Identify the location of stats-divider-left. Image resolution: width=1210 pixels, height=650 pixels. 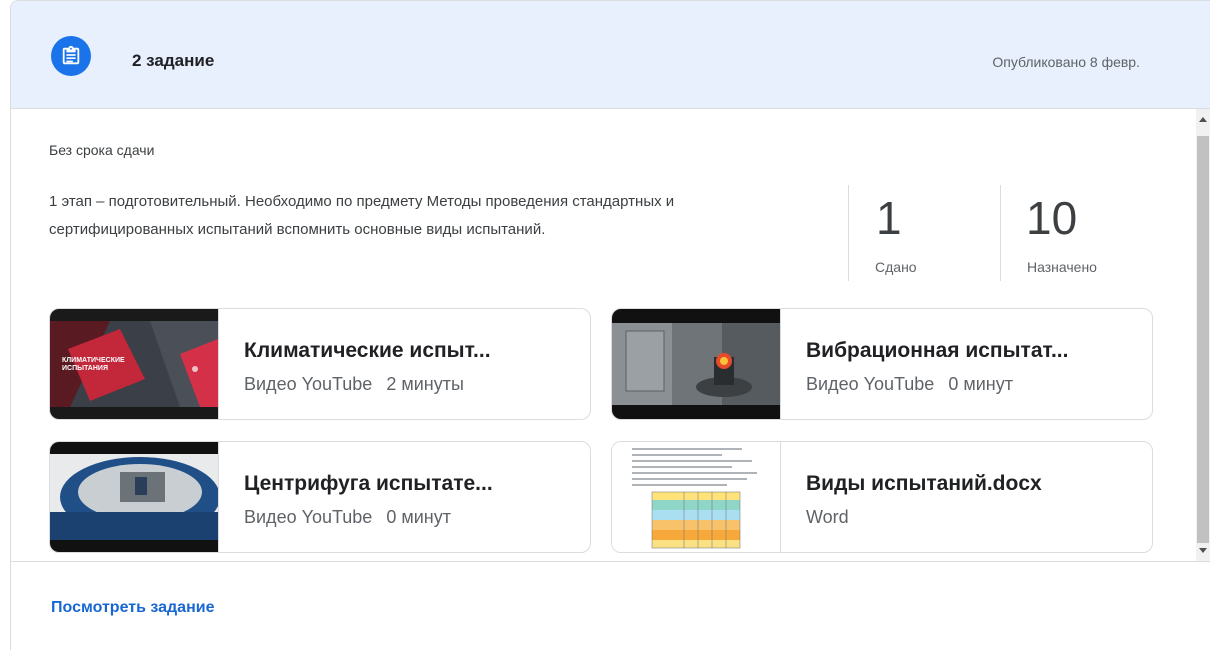
(848, 233).